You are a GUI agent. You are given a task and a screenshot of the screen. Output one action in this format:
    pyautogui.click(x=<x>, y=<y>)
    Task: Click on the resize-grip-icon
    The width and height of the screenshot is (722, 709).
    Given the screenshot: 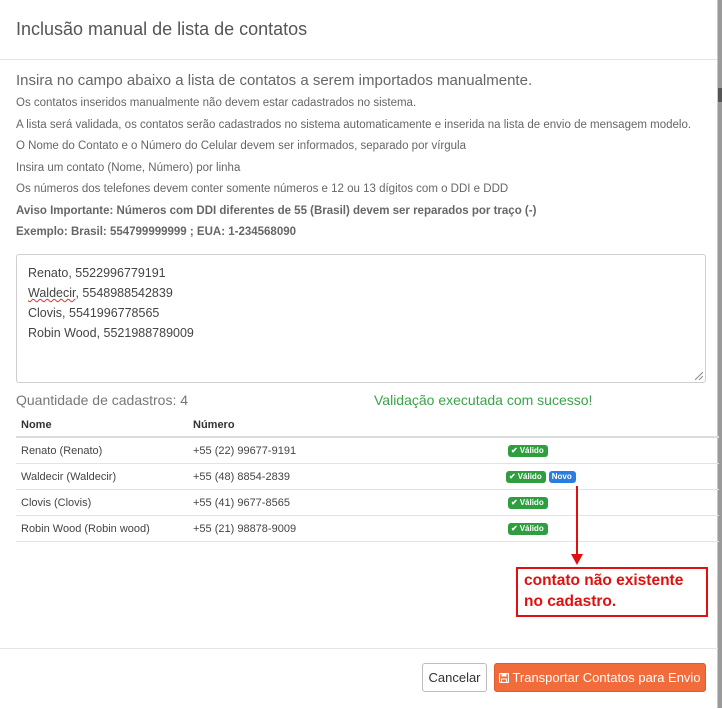 What is the action you would take?
    pyautogui.click(x=699, y=376)
    